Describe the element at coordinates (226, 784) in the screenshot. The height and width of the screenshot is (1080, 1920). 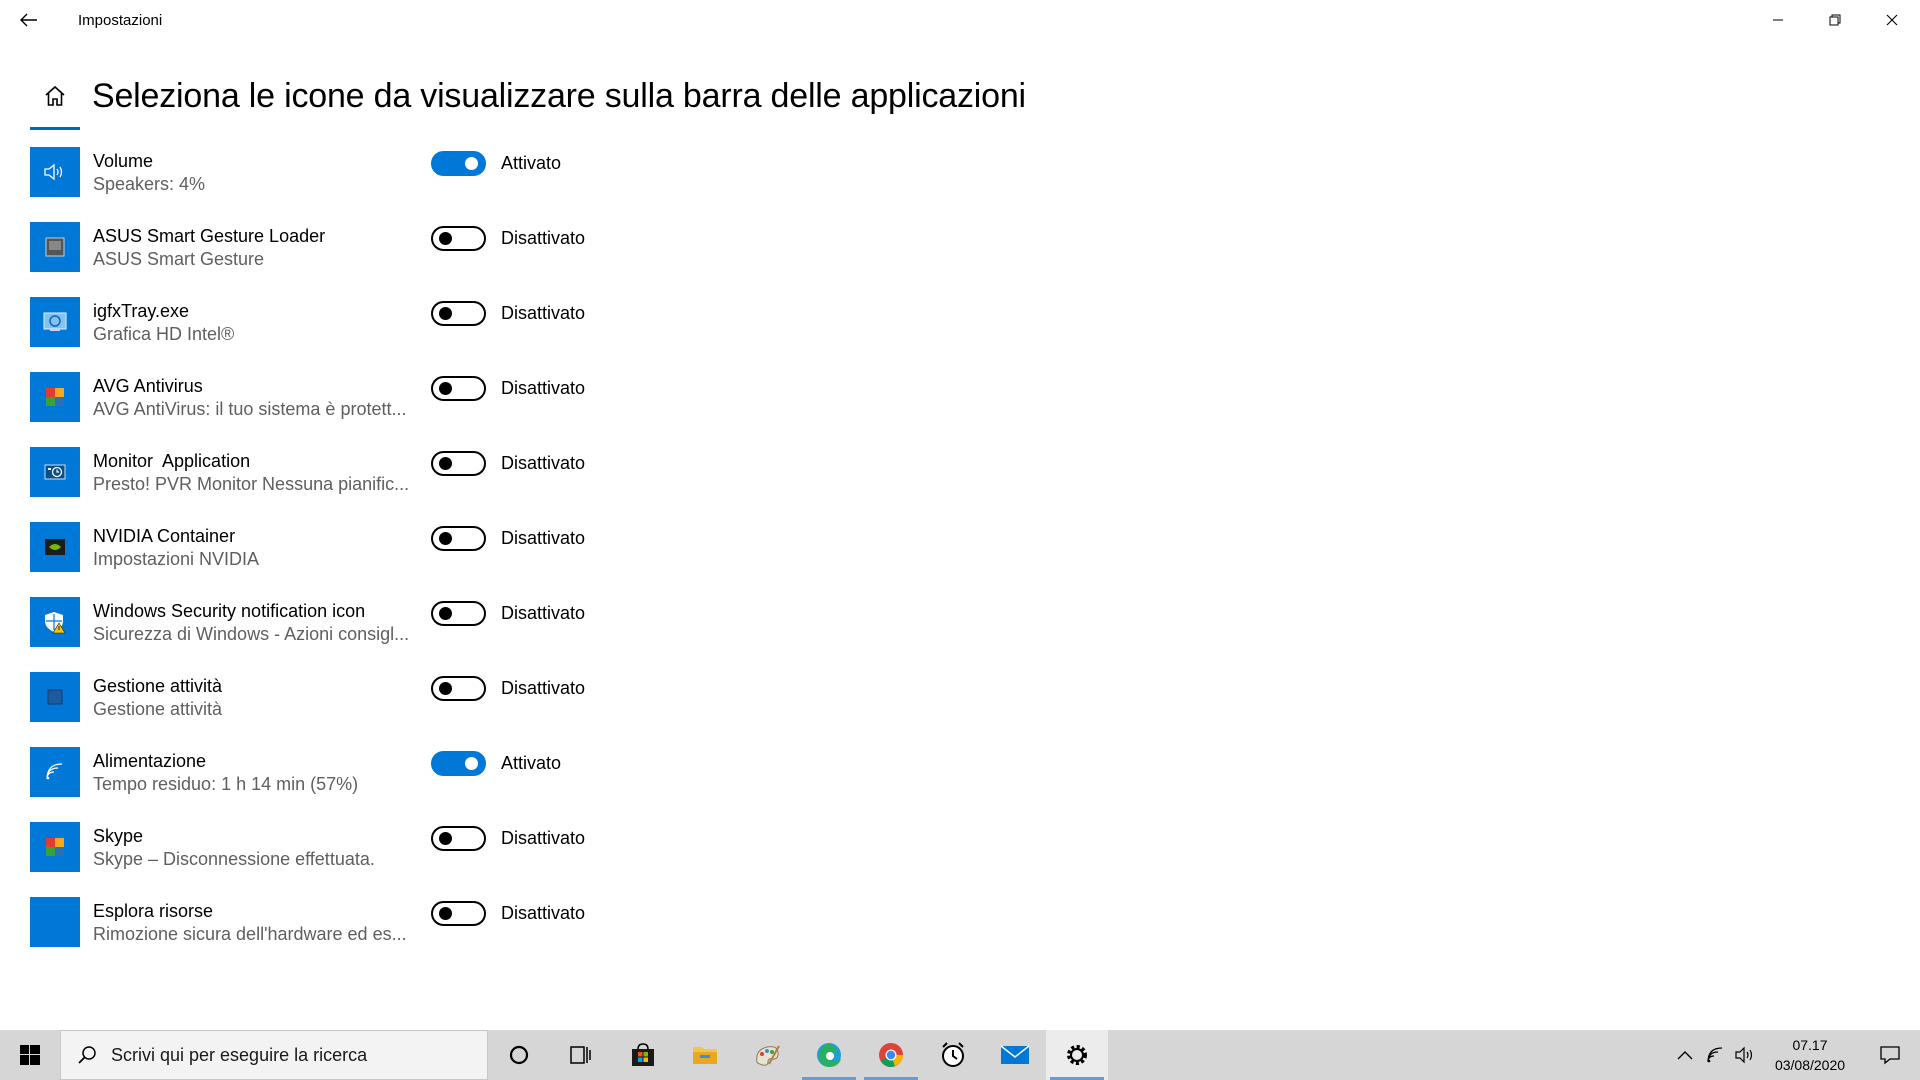
I see `app-subtitle: Tempo residuo: 1 h 14 min (57%)` at that location.